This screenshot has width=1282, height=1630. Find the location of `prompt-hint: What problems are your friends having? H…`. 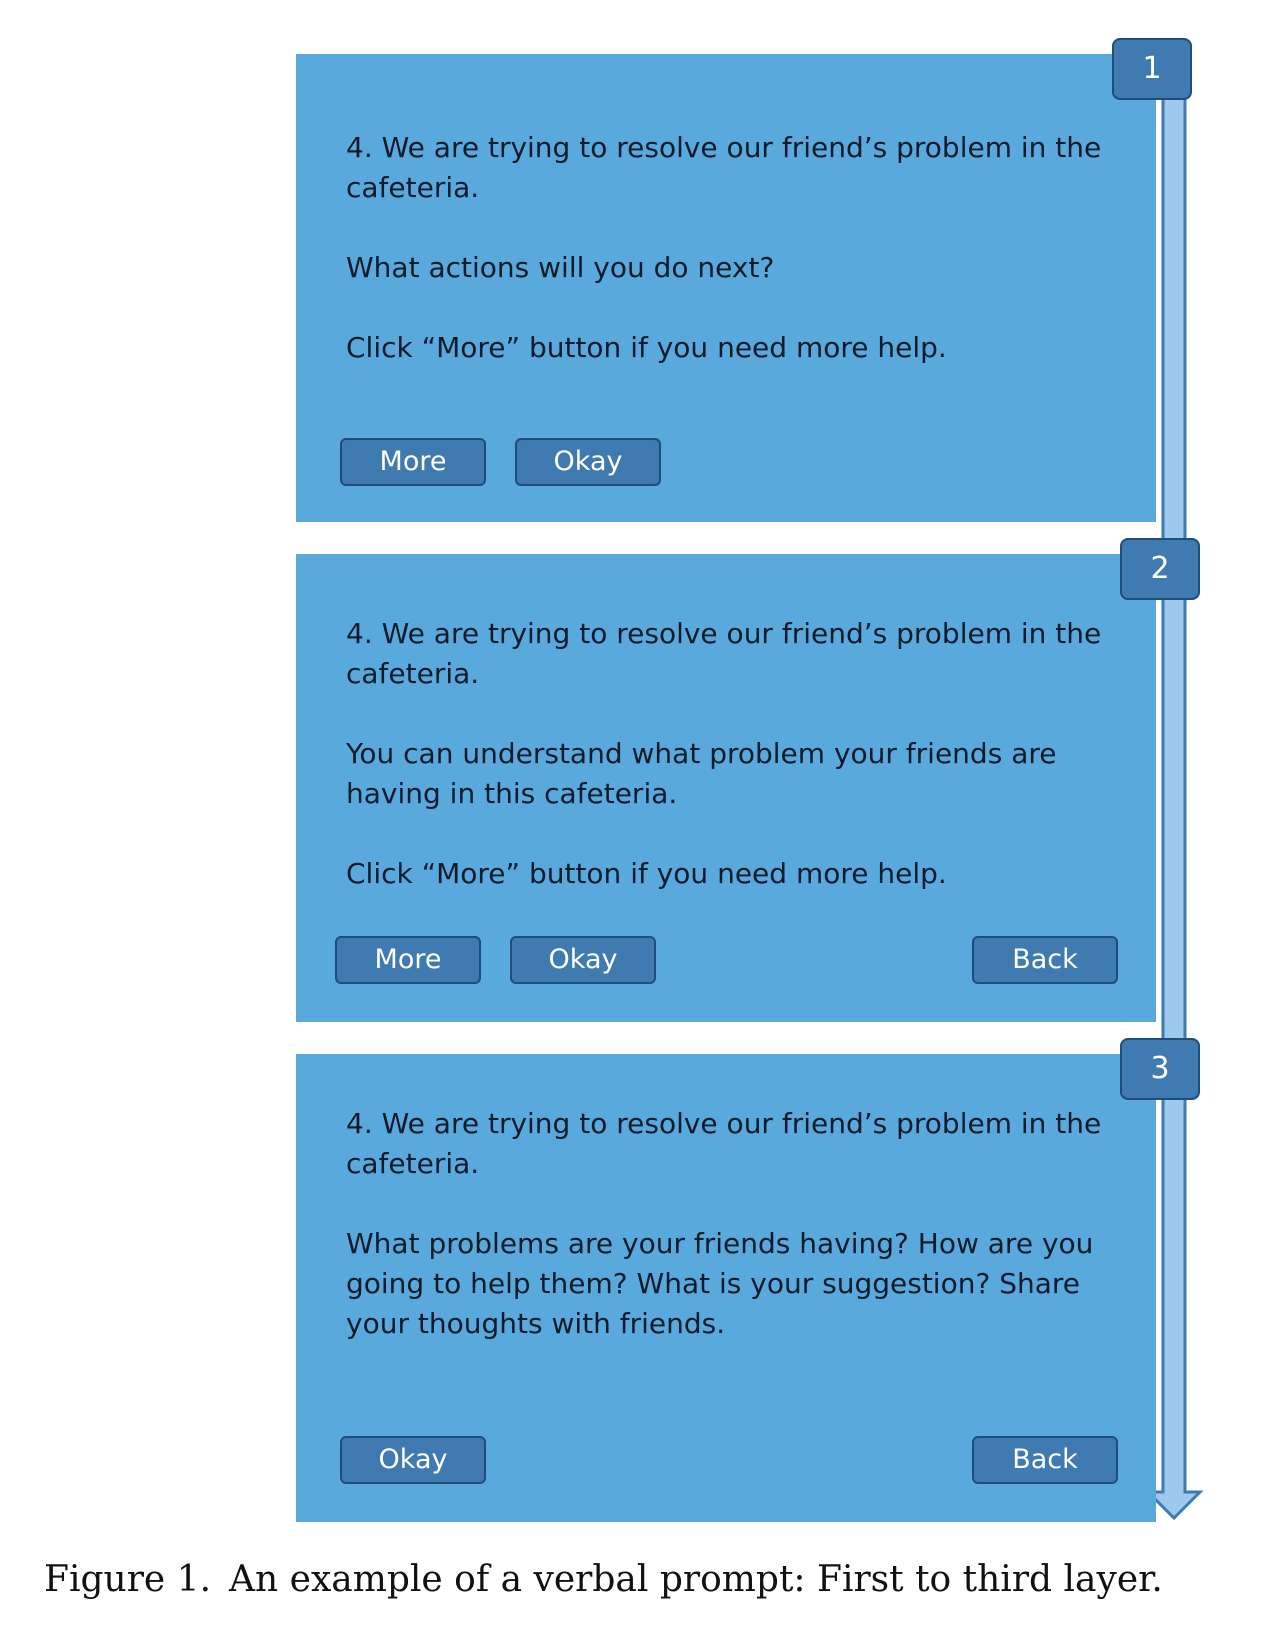

prompt-hint: What problems are your friends having? H… is located at coordinates (720, 1283).